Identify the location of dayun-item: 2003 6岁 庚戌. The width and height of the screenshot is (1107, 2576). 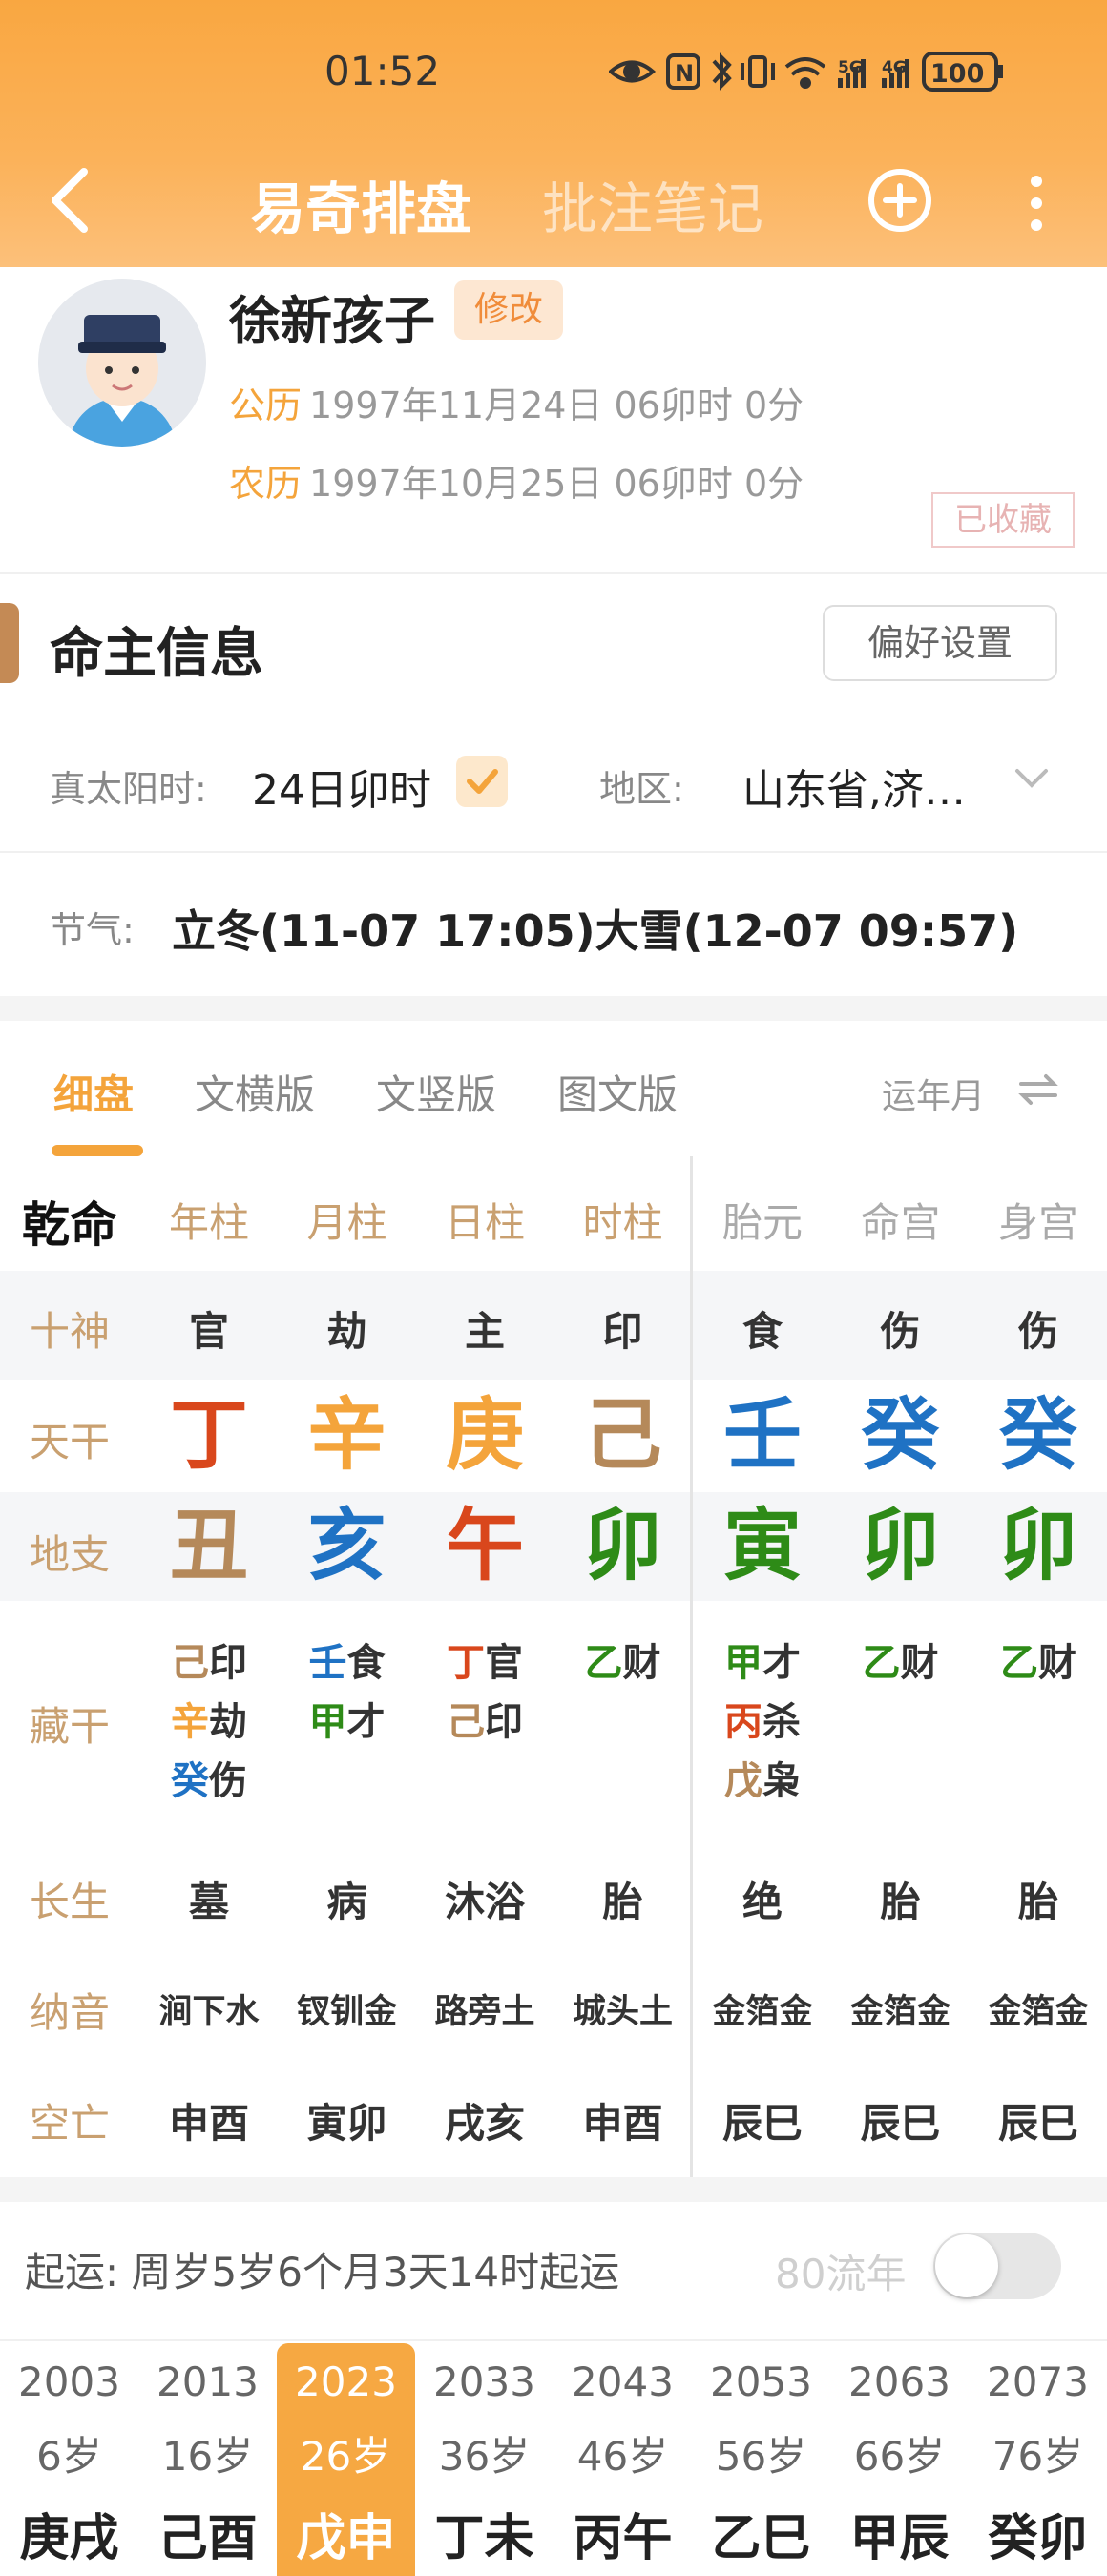
(69, 2459).